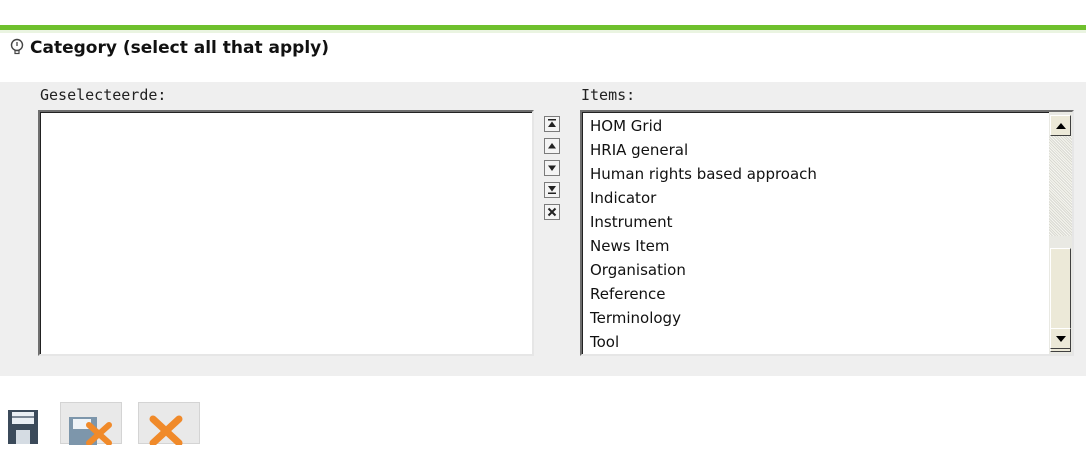  What do you see at coordinates (1060, 186) in the screenshot?
I see `scrollbar-track` at bounding box center [1060, 186].